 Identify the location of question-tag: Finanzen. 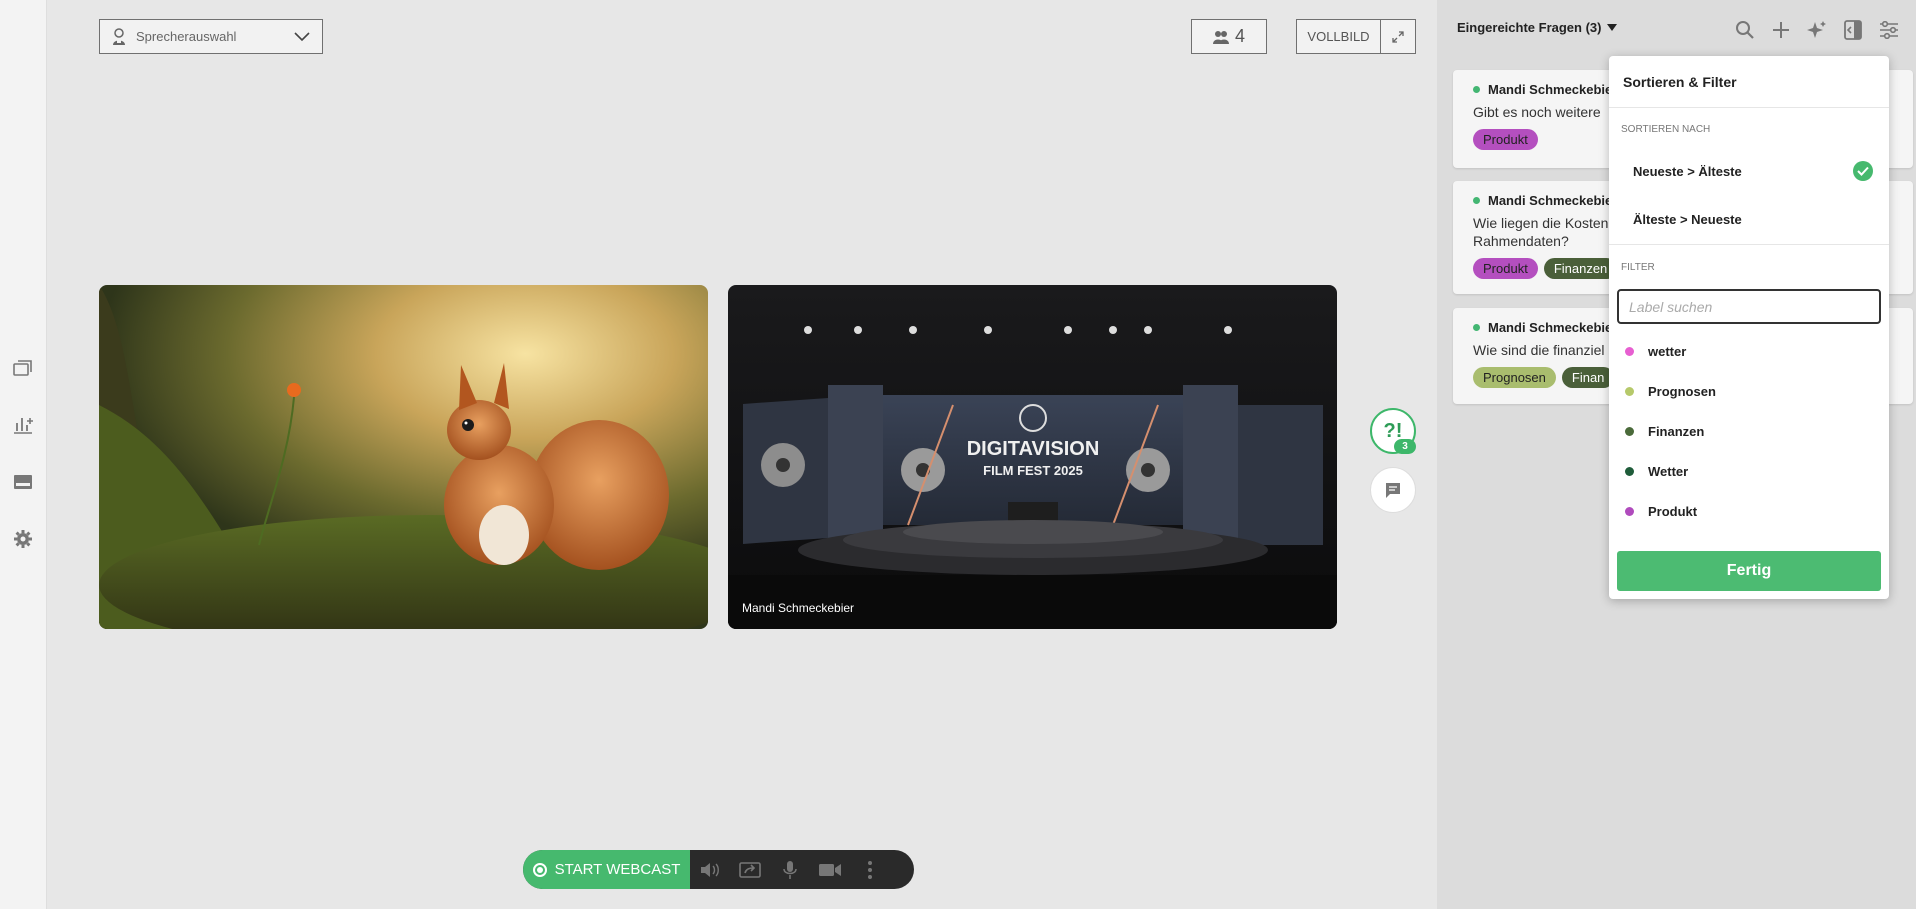
(1580, 268).